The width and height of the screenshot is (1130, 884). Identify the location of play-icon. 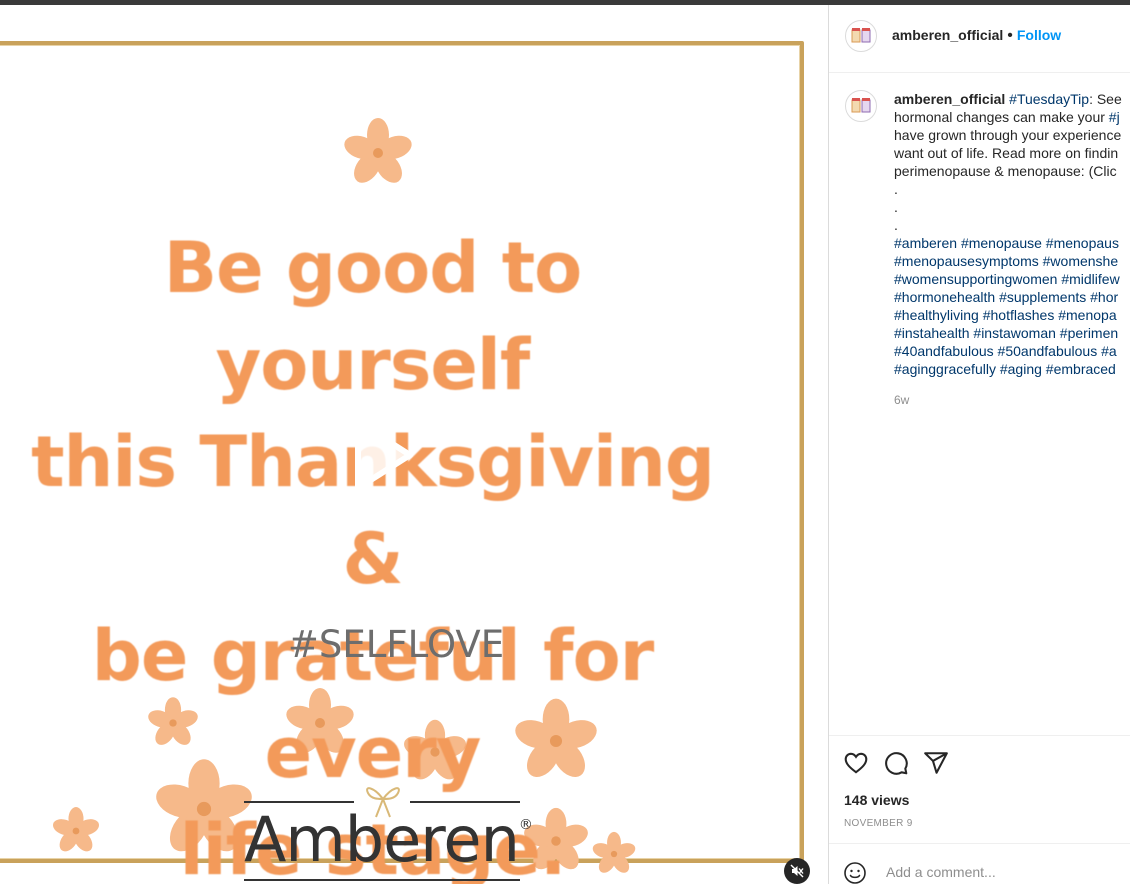
(380, 455).